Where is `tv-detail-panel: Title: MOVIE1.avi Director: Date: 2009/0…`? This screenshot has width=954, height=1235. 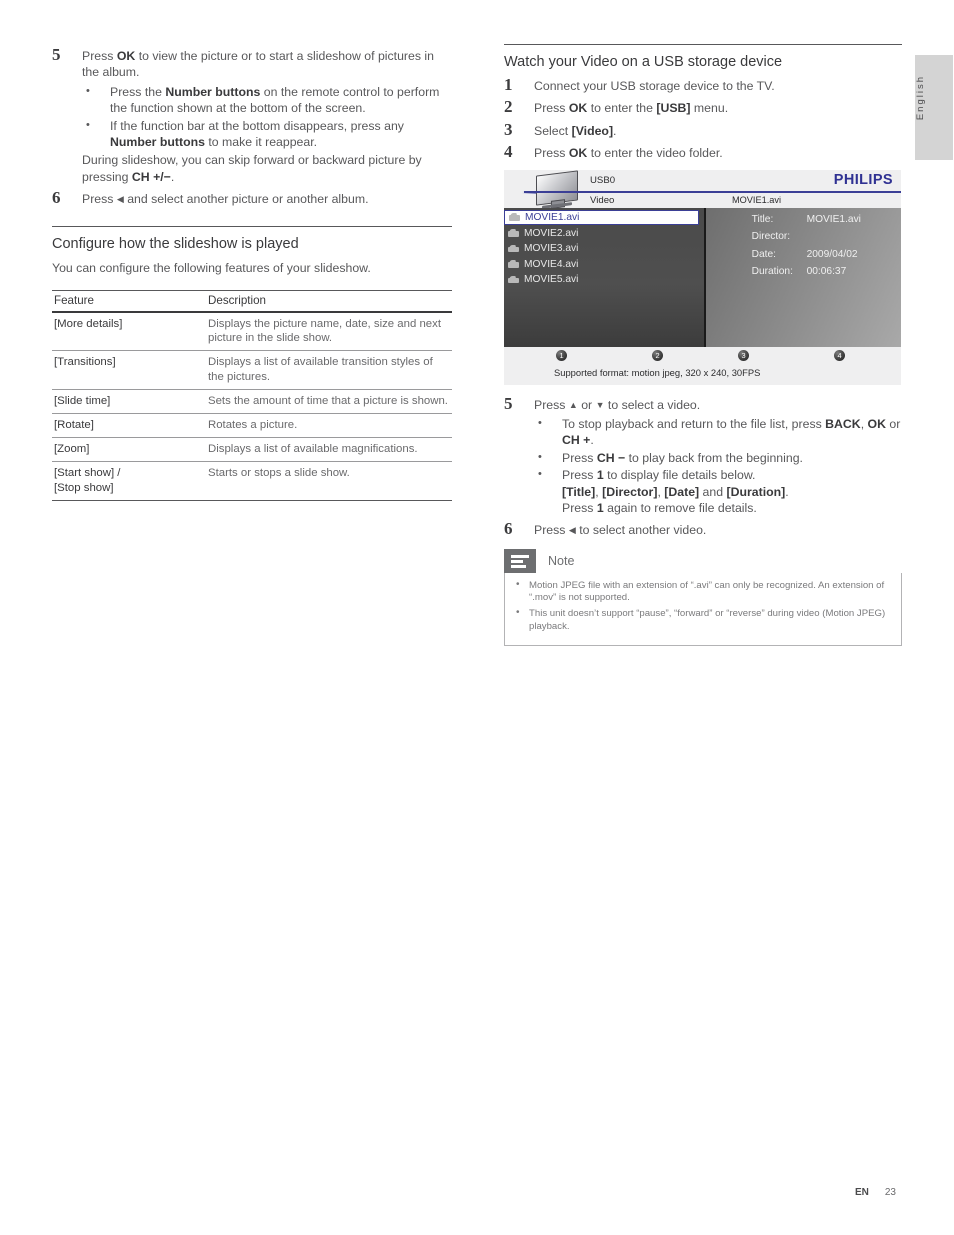 tv-detail-panel: Title: MOVIE1.avi Director: Date: 2009/0… is located at coordinates (803, 277).